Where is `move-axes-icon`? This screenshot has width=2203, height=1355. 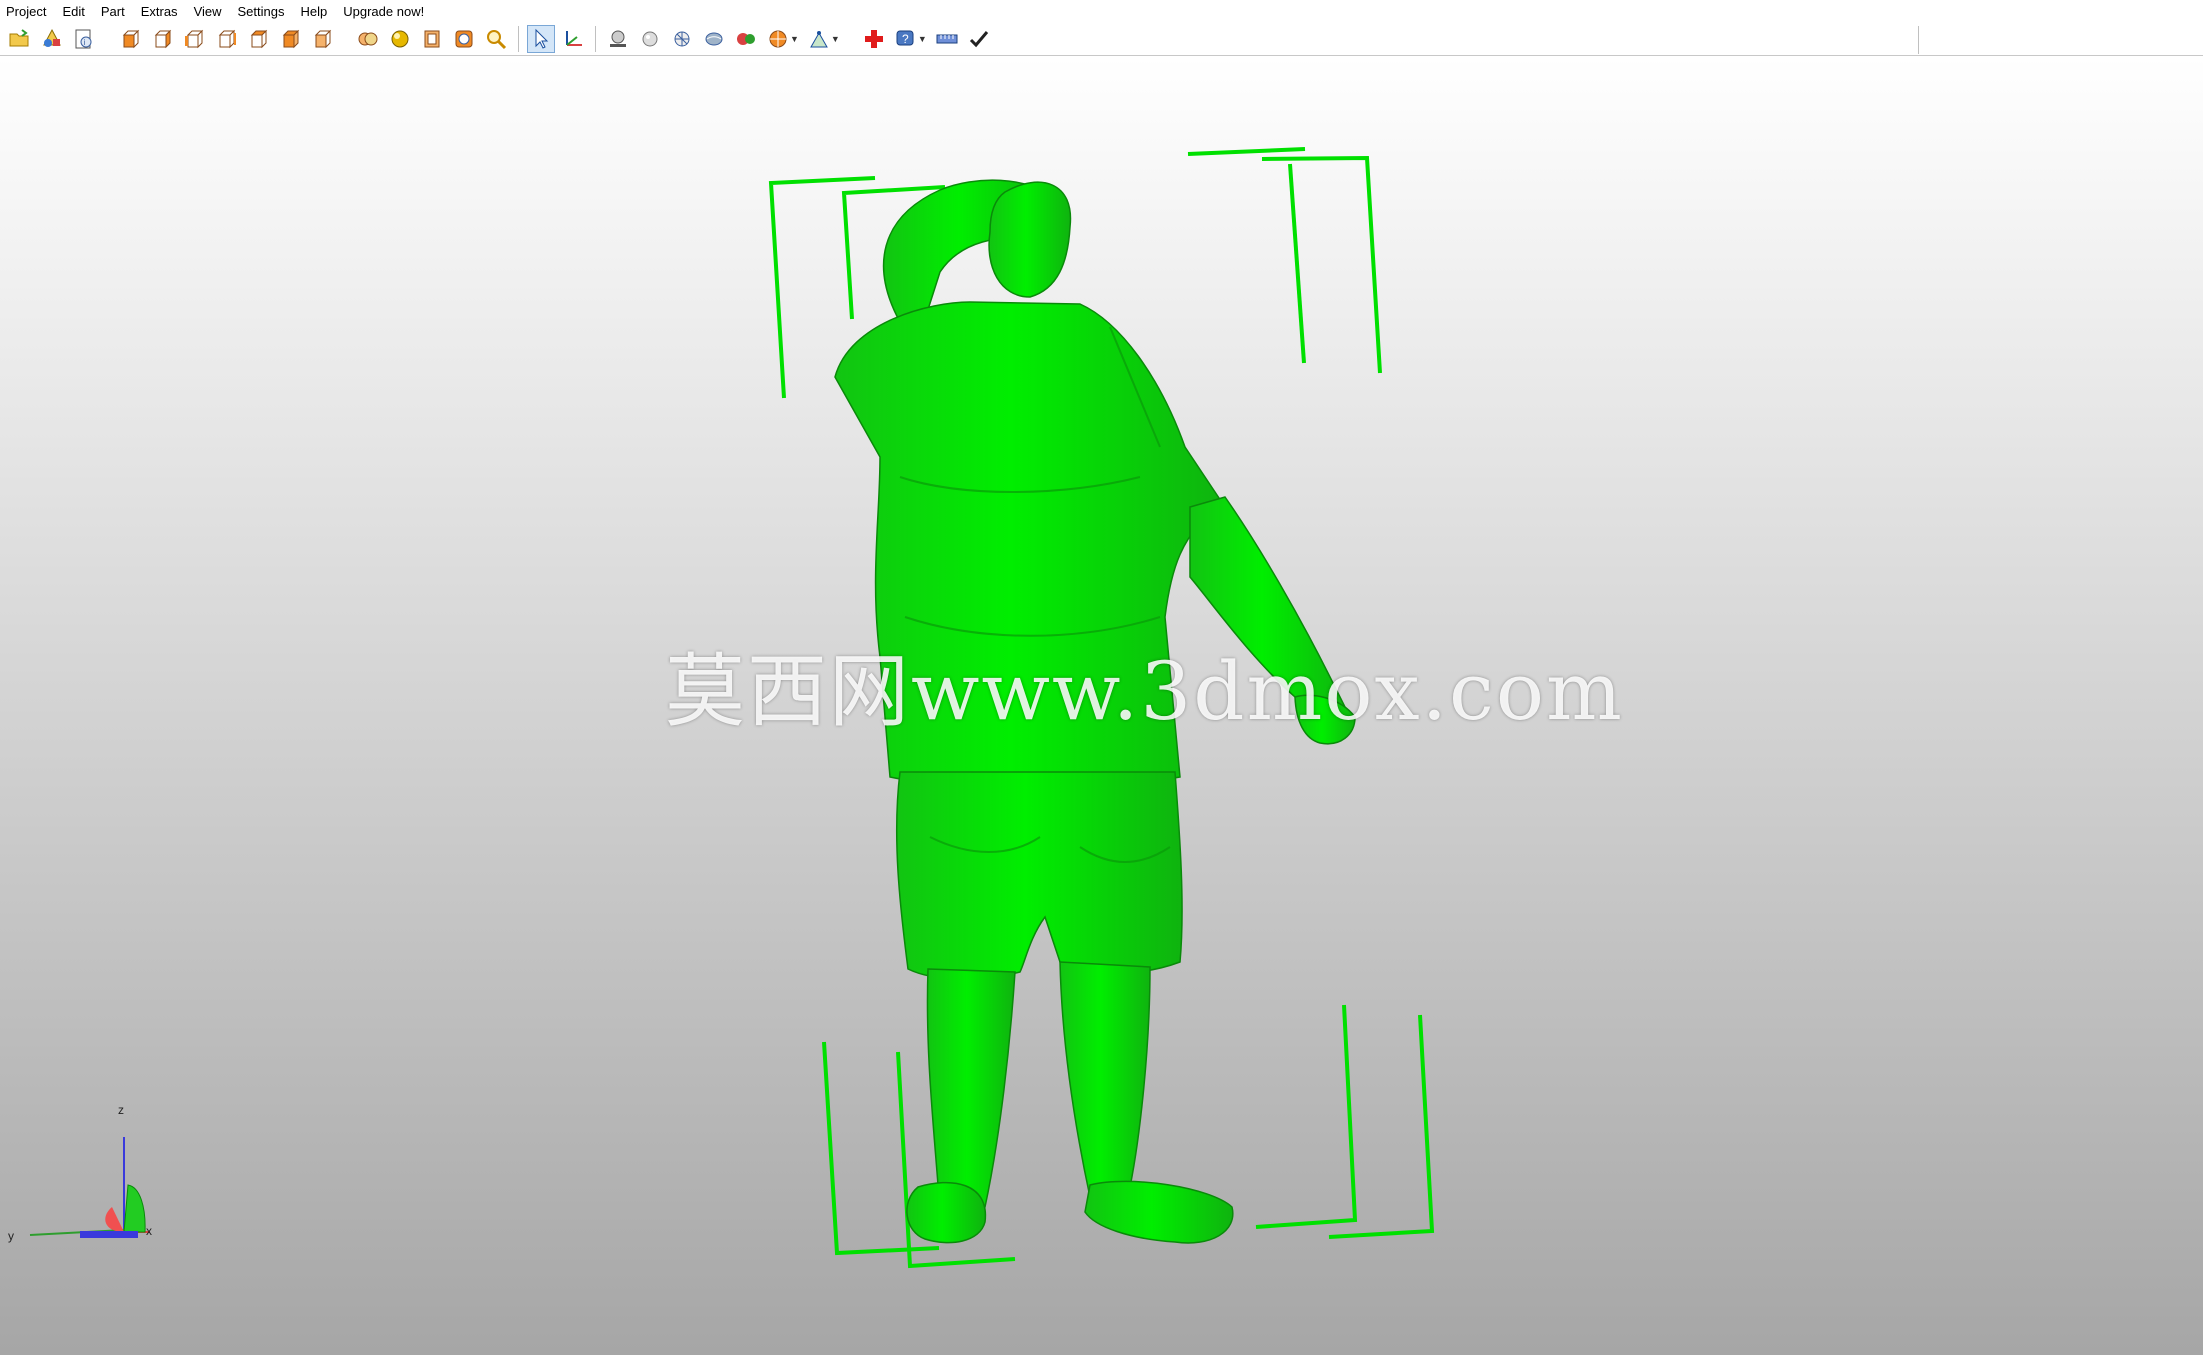
move-axes-icon is located at coordinates (573, 39).